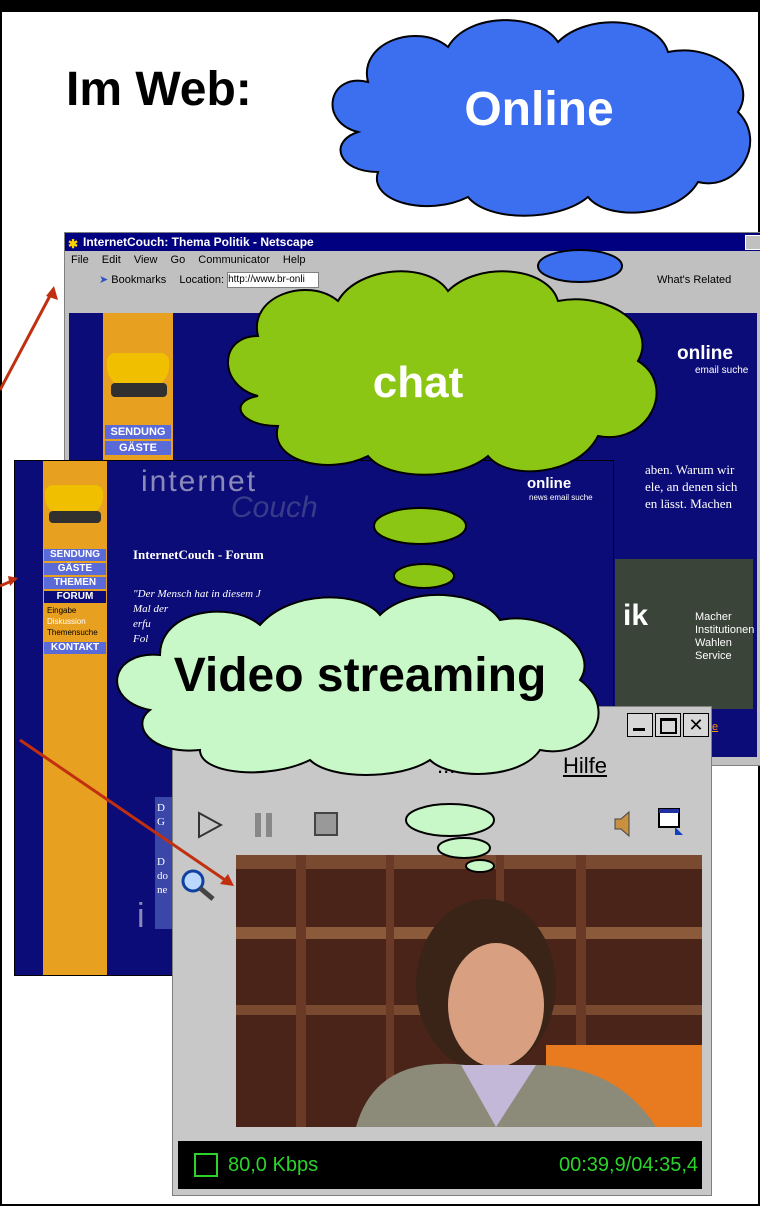 The height and width of the screenshot is (1206, 760). Describe the element at coordinates (273, 1165) in the screenshot. I see `bitrate: 80,0 Kbps` at that location.